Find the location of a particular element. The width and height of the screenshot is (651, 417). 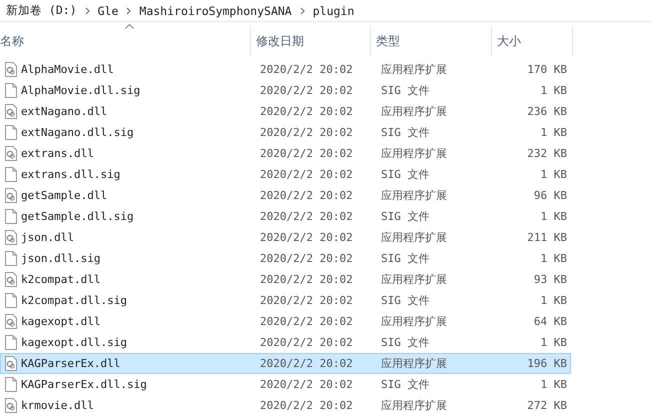

file-name: KAGParserEx.dll is located at coordinates (70, 363).